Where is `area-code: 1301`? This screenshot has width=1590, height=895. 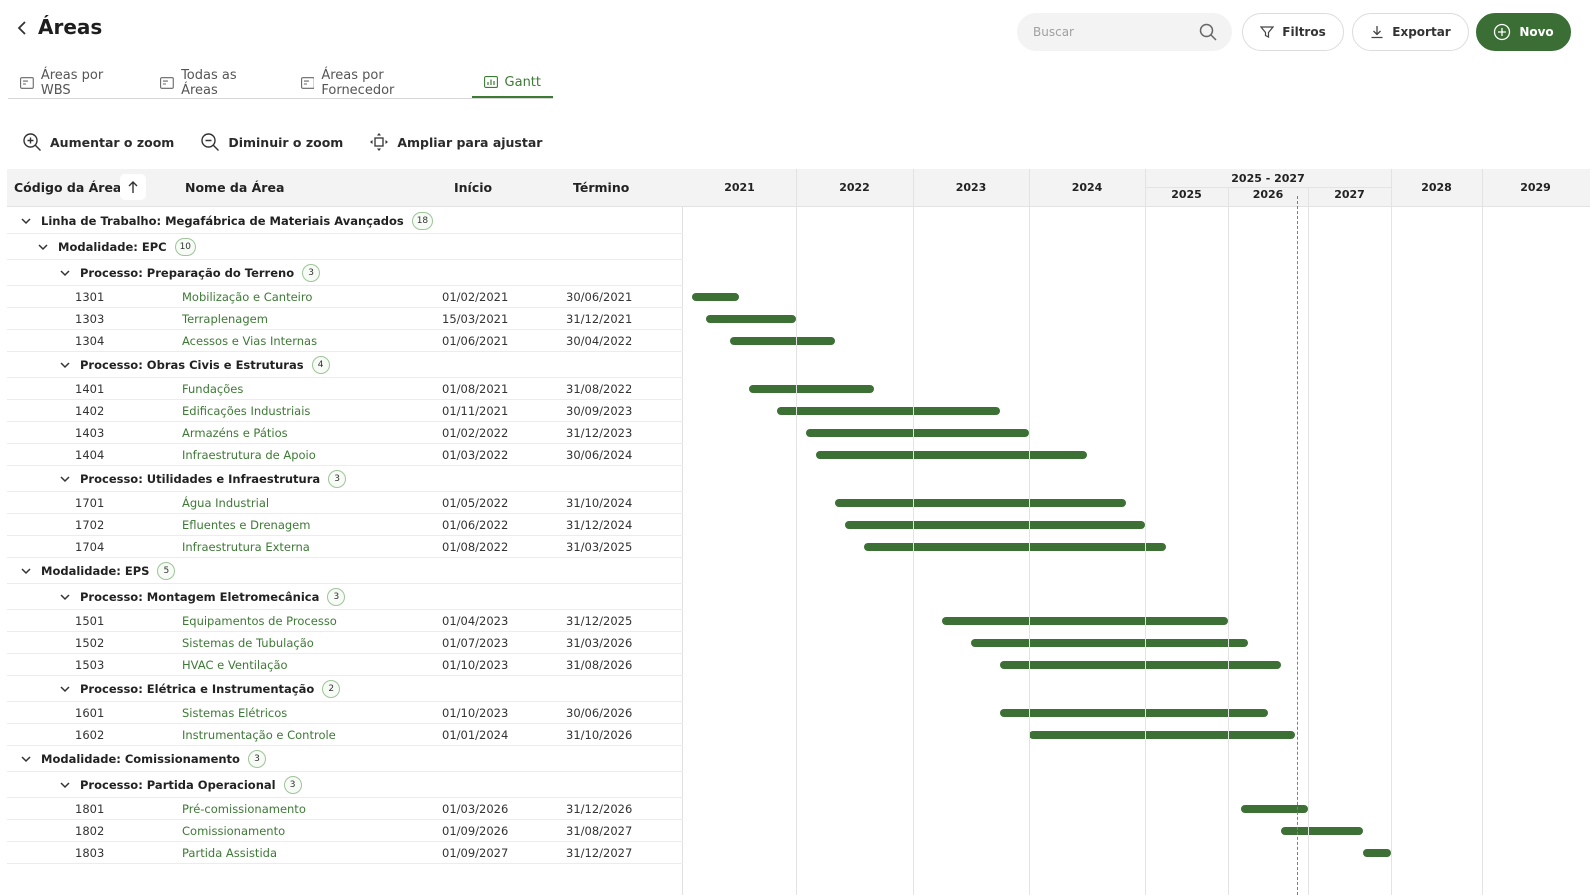 area-code: 1301 is located at coordinates (90, 297).